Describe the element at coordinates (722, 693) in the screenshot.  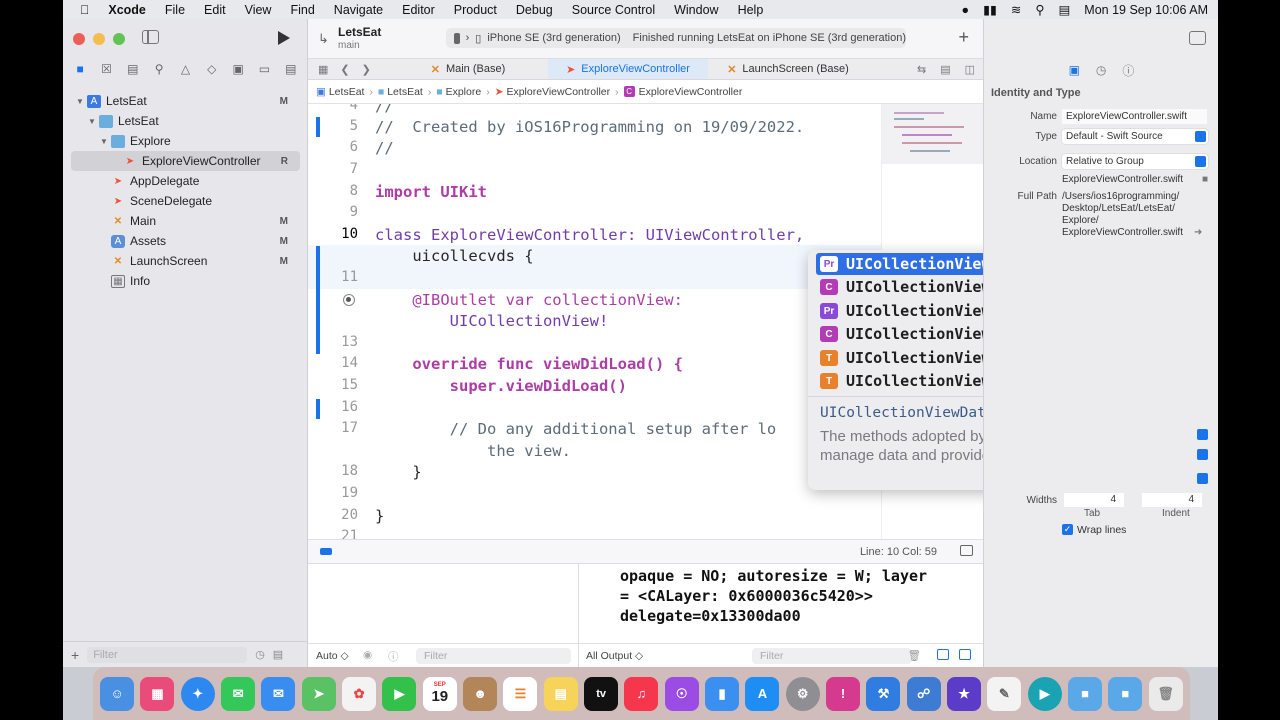
I see `keynote-icon: ▮` at that location.